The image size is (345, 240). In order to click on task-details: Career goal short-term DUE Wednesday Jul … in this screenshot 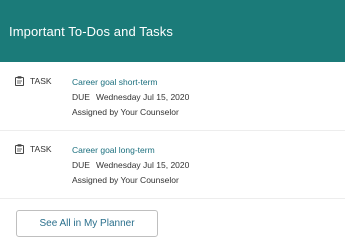, I will do `click(130, 97)`.